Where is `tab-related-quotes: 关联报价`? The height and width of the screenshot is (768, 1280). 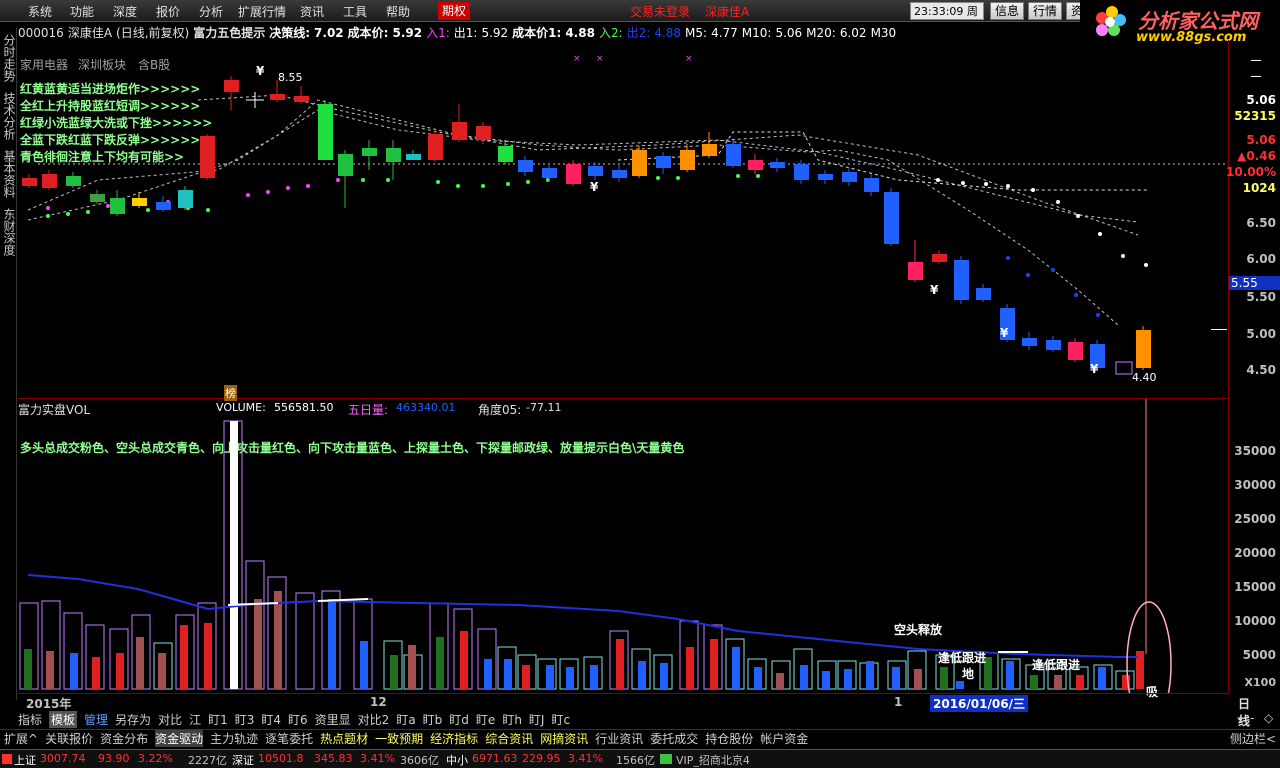
tab-related-quotes: 关联报价 is located at coordinates (69, 738).